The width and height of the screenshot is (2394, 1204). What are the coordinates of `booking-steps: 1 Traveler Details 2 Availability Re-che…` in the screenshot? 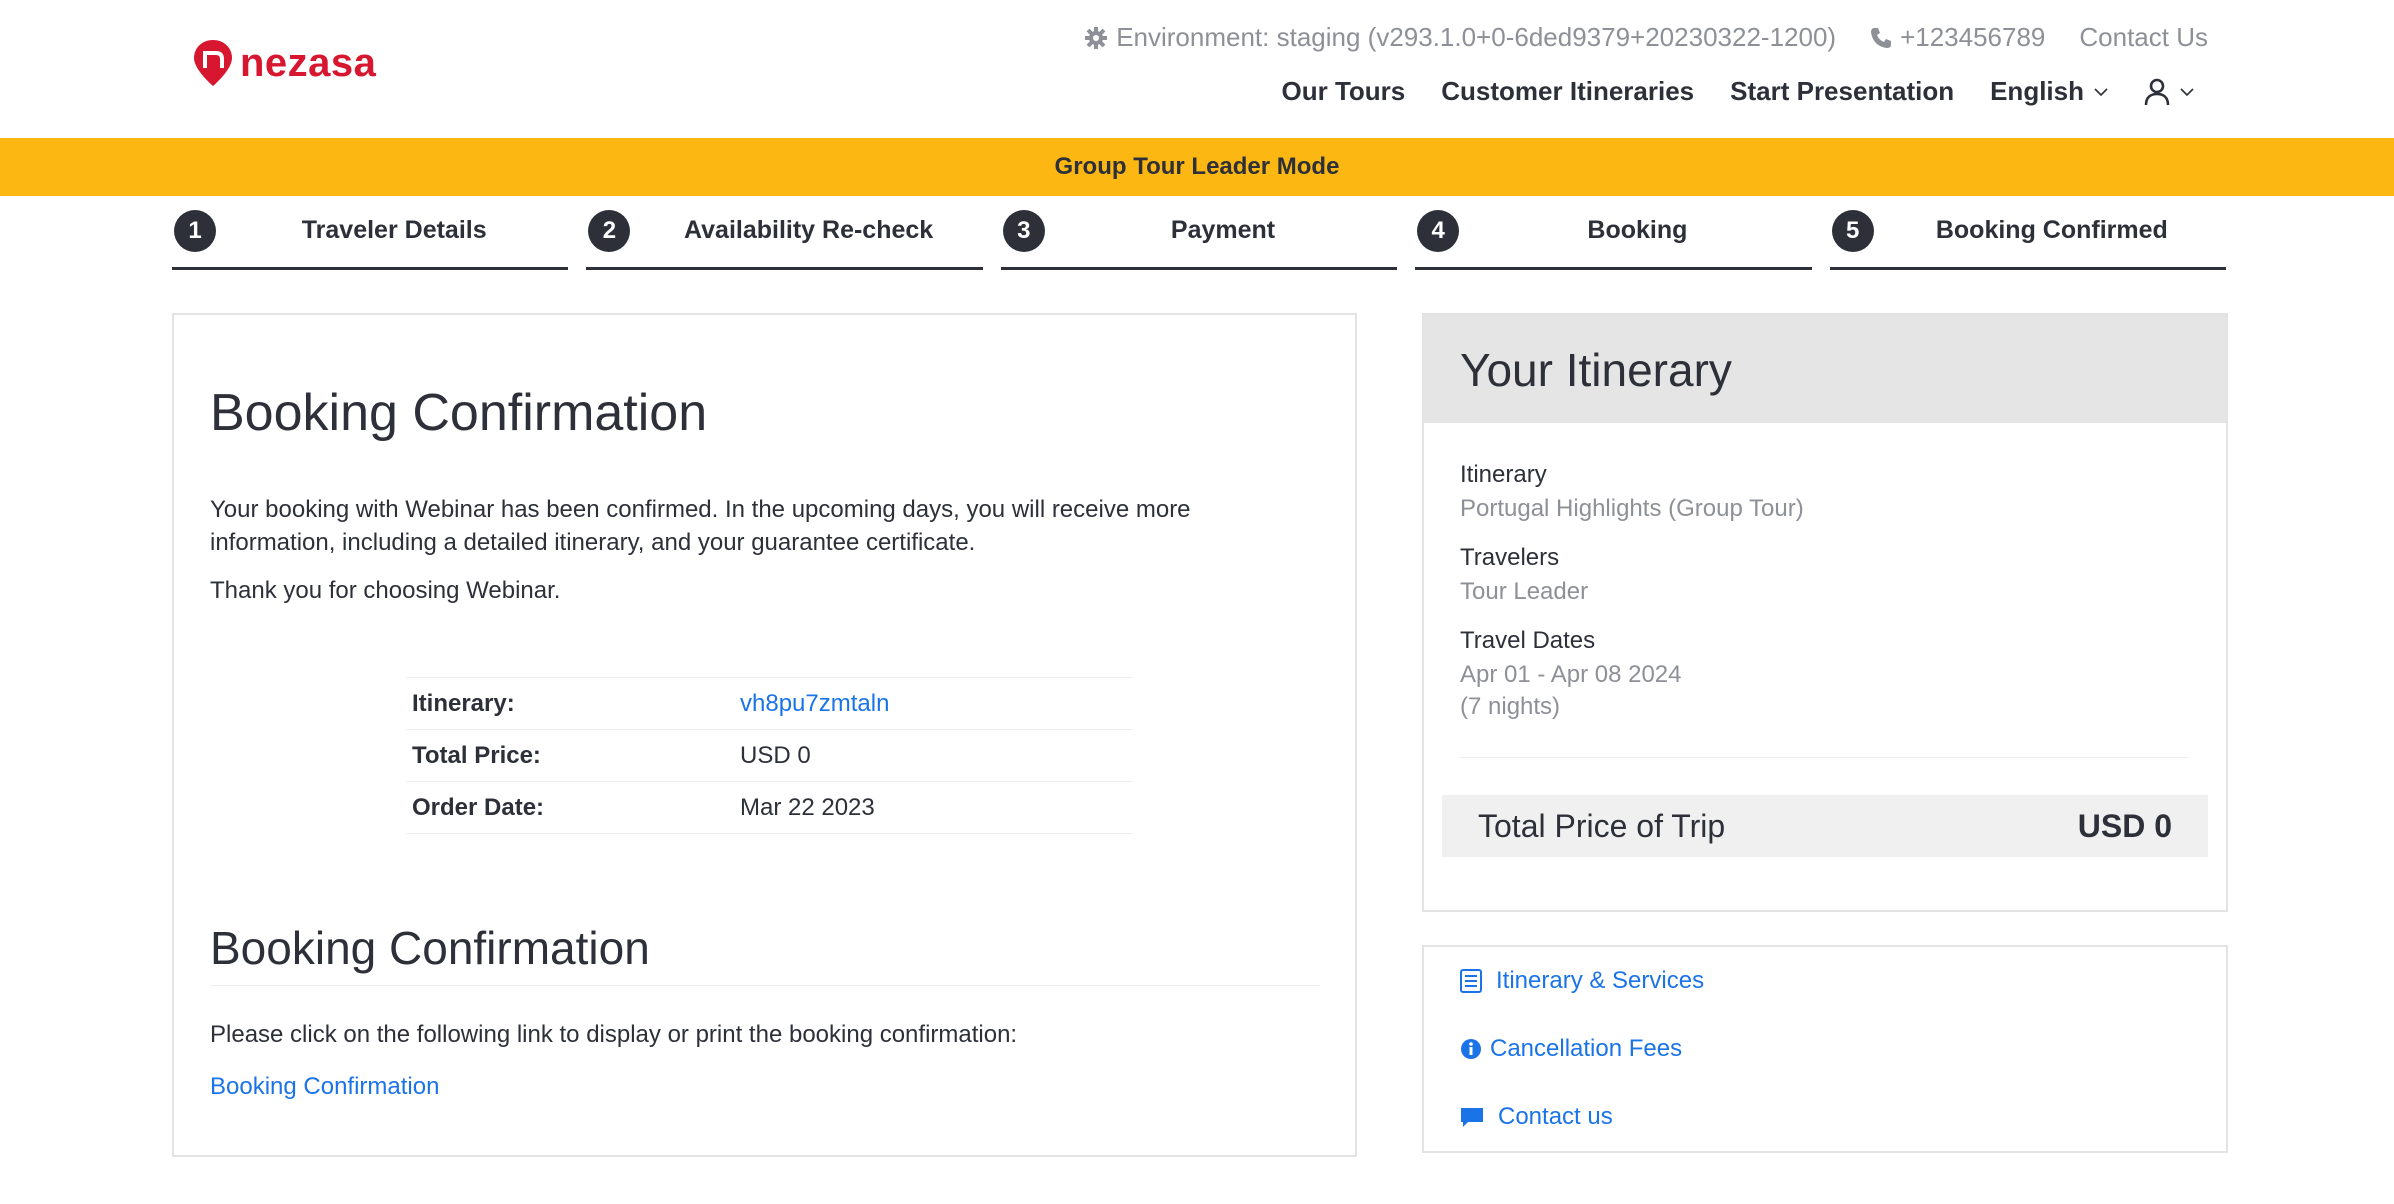 It's located at (1199, 238).